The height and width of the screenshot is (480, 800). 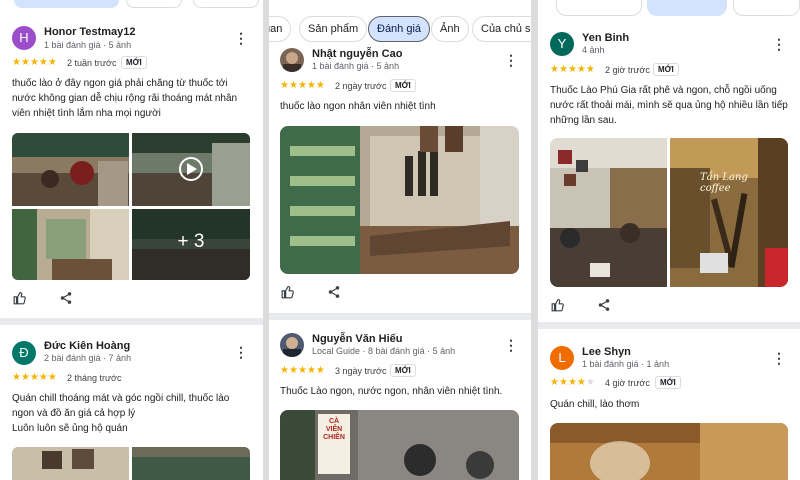 What do you see at coordinates (627, 383) in the screenshot?
I see `review-time: 4 giờ trước` at bounding box center [627, 383].